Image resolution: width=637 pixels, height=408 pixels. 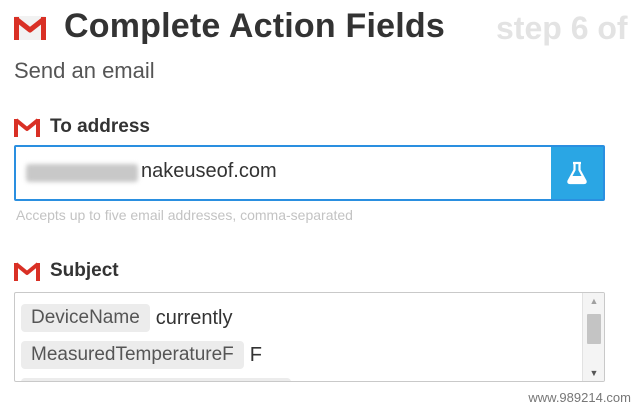 I want to click on to-address-field: nakeuseof.com, so click(x=309, y=173).